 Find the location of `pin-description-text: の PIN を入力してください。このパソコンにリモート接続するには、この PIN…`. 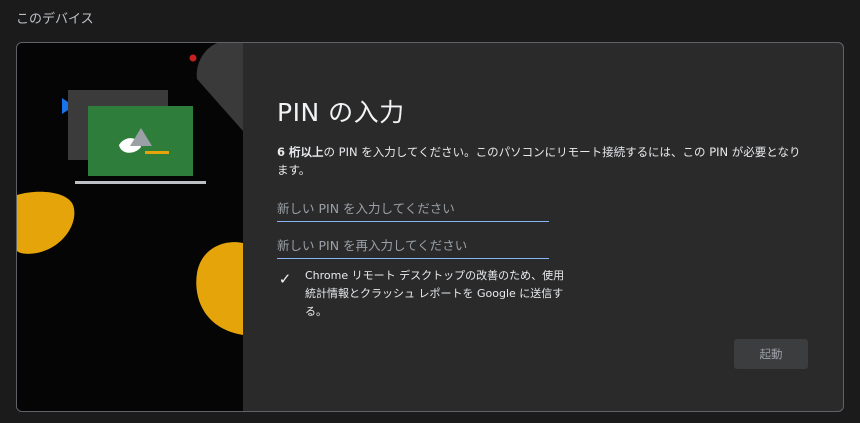

pin-description-text: の PIN を入力してください。このパソコンにリモート接続するには、この PIN… is located at coordinates (539, 161).